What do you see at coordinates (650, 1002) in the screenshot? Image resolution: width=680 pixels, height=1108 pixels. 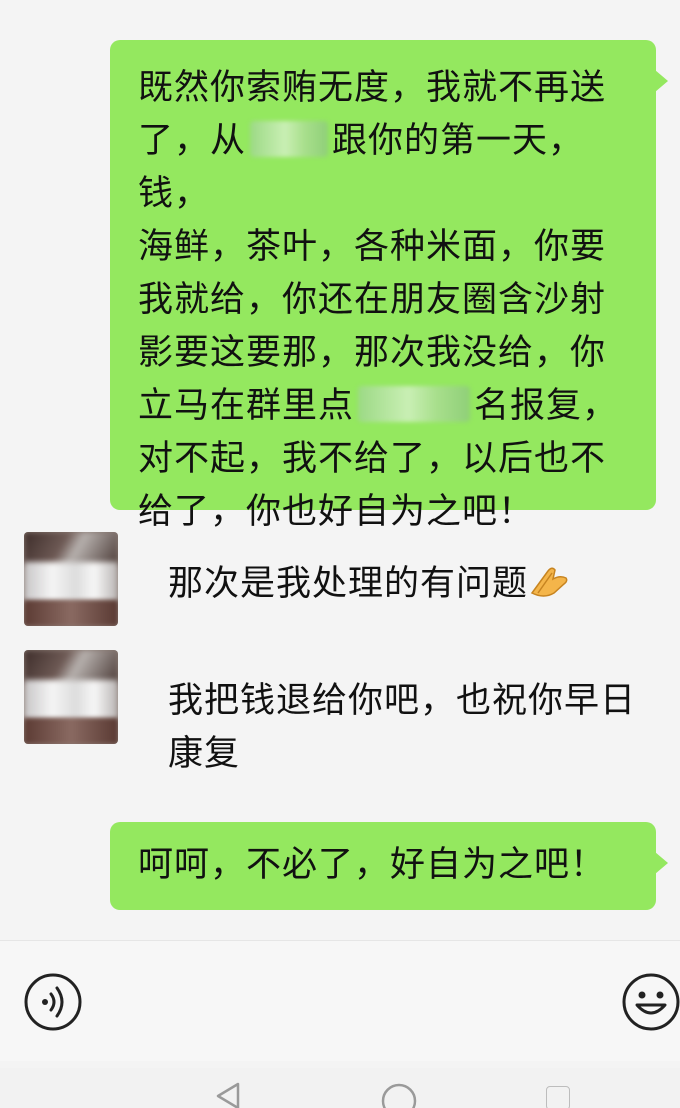 I see `emoji-icon` at bounding box center [650, 1002].